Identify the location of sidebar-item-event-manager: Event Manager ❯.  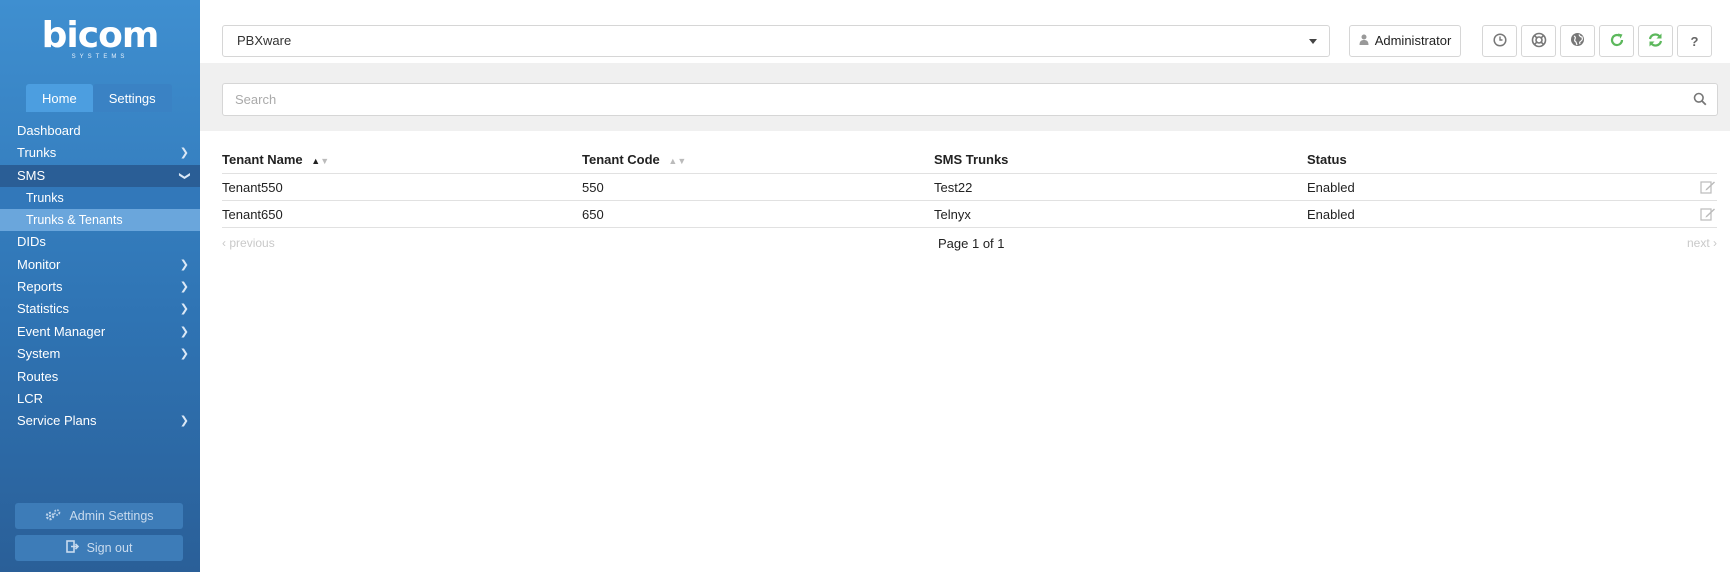
(100, 332).